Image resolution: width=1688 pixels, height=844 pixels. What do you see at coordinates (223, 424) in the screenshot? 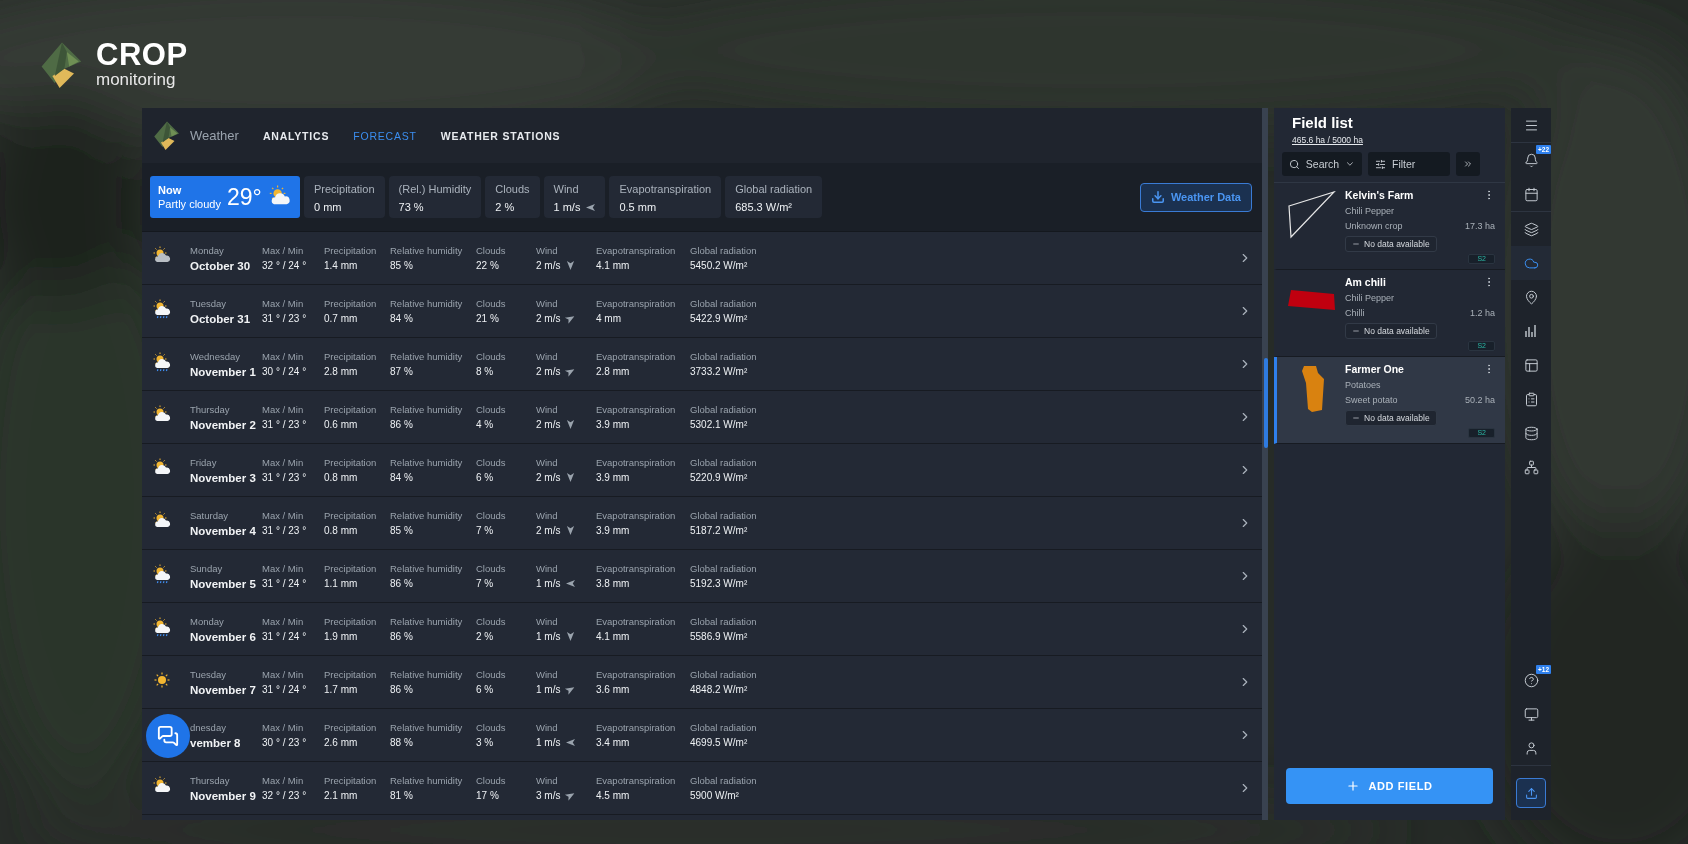
I see `date: November 2` at bounding box center [223, 424].